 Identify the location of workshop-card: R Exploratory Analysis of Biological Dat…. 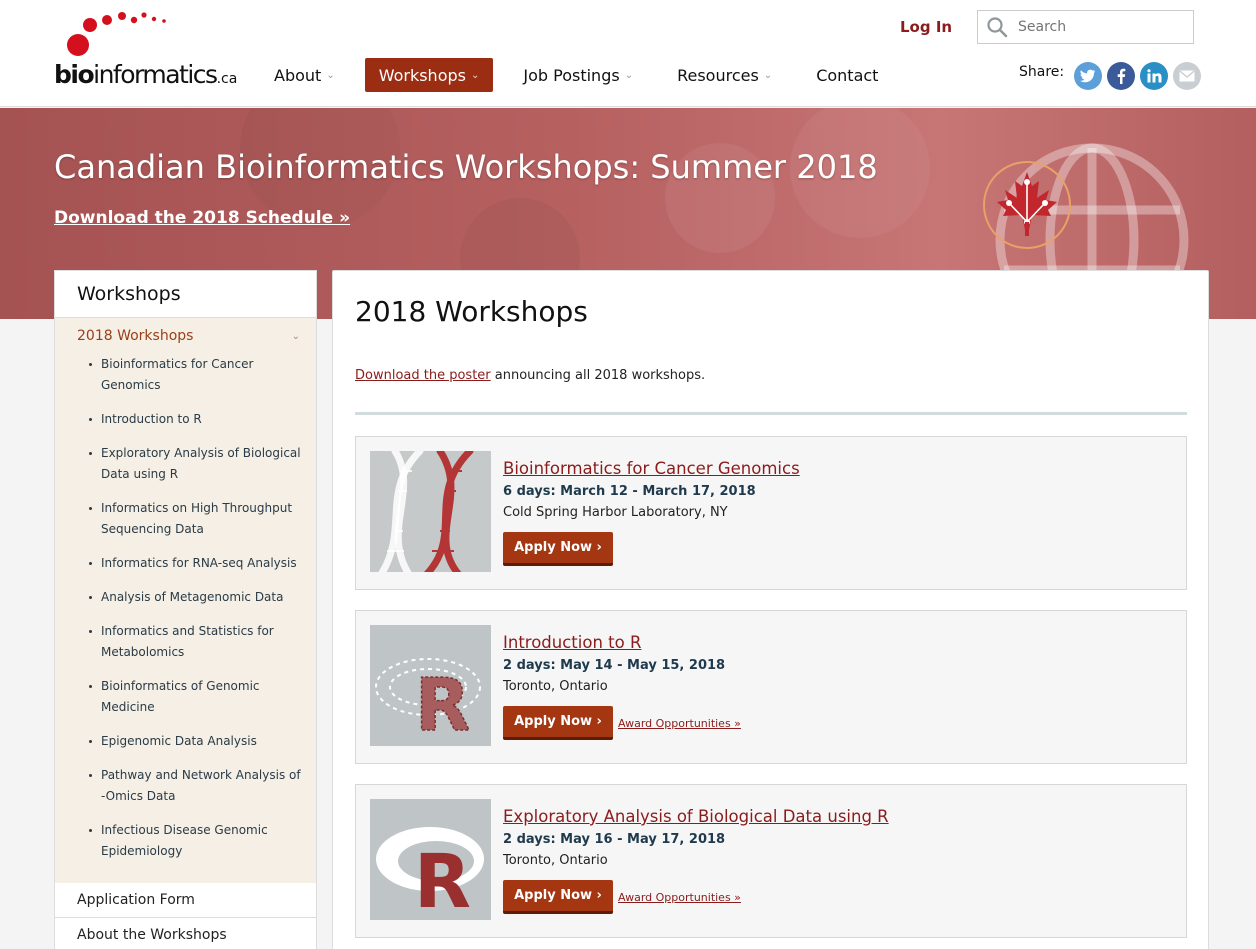
(771, 861).